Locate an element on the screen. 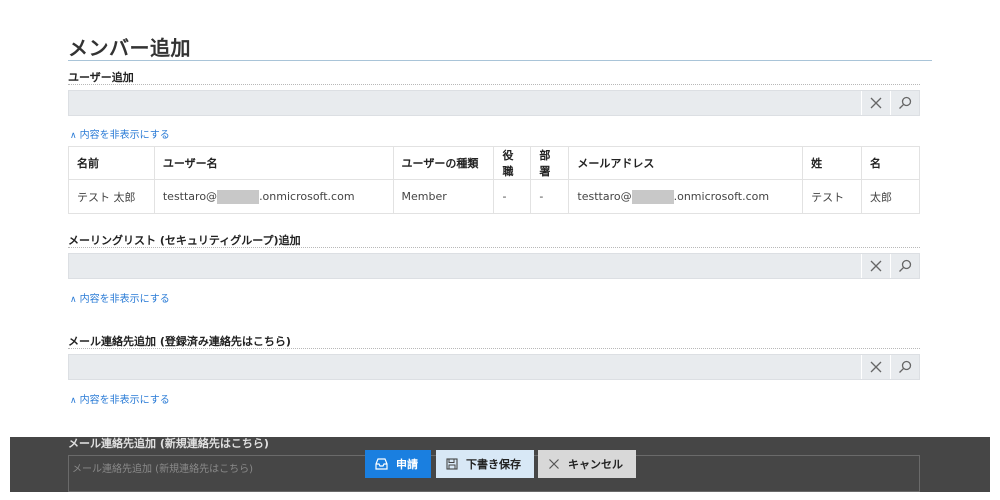 Image resolution: width=1000 pixels, height=500 pixels. cell-user-type: Member is located at coordinates (443, 196).